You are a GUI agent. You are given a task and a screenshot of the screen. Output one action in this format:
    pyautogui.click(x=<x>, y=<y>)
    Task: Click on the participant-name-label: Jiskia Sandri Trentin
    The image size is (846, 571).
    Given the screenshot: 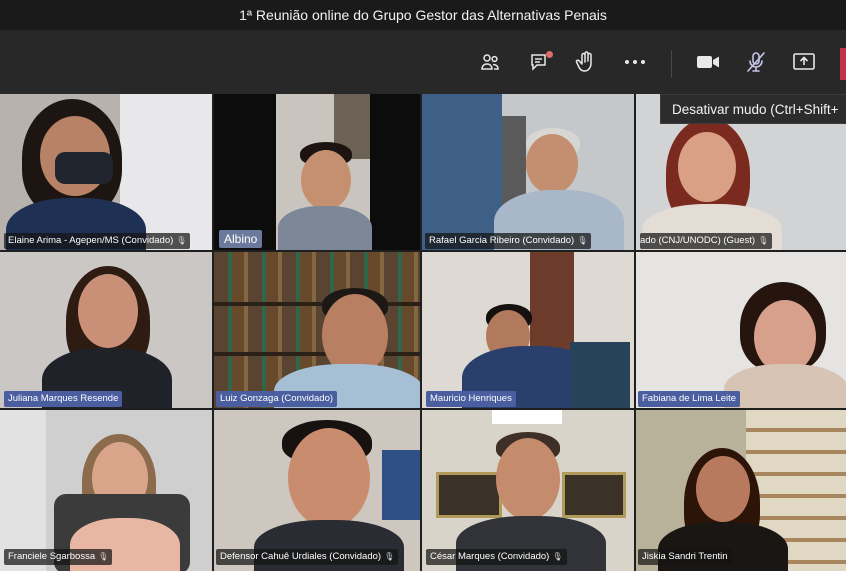 What is the action you would take?
    pyautogui.click(x=685, y=557)
    